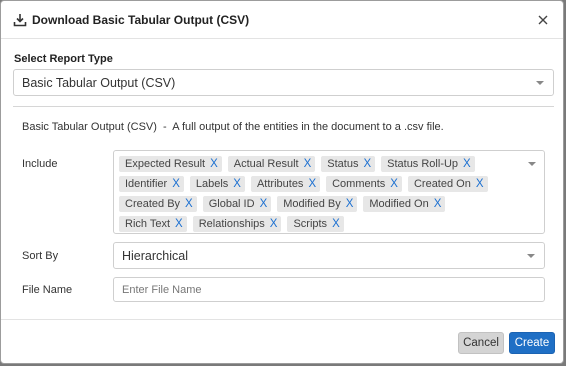 This screenshot has height=366, width=566. What do you see at coordinates (283, 82) in the screenshot?
I see `report-type-select: Basic Tabular Output (CSV)` at bounding box center [283, 82].